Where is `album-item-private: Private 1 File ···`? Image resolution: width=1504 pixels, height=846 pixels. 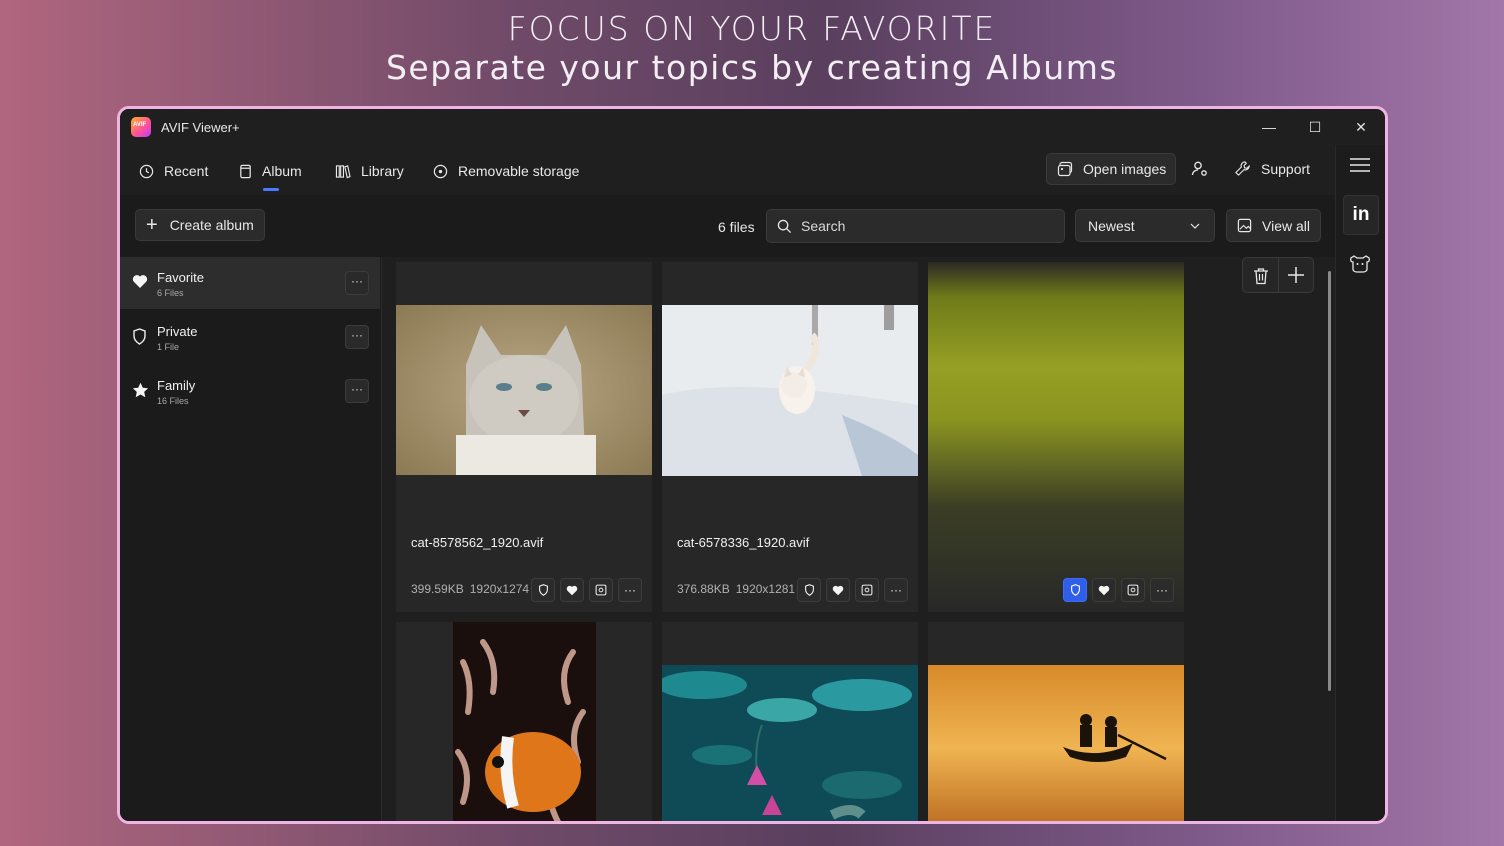
album-item-private: Private 1 File ··· is located at coordinates (250, 337).